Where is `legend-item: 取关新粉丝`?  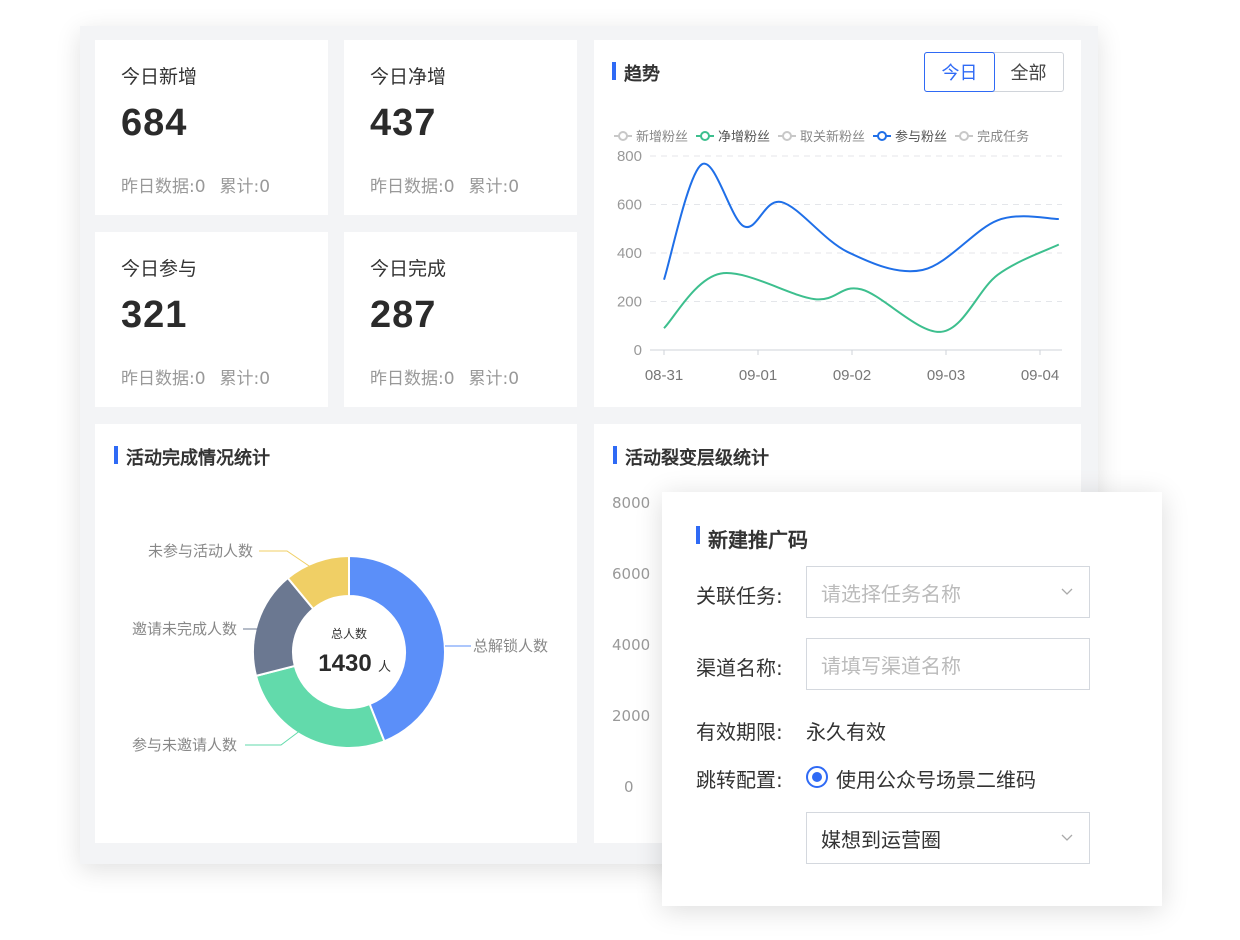 legend-item: 取关新粉丝 is located at coordinates (821, 135).